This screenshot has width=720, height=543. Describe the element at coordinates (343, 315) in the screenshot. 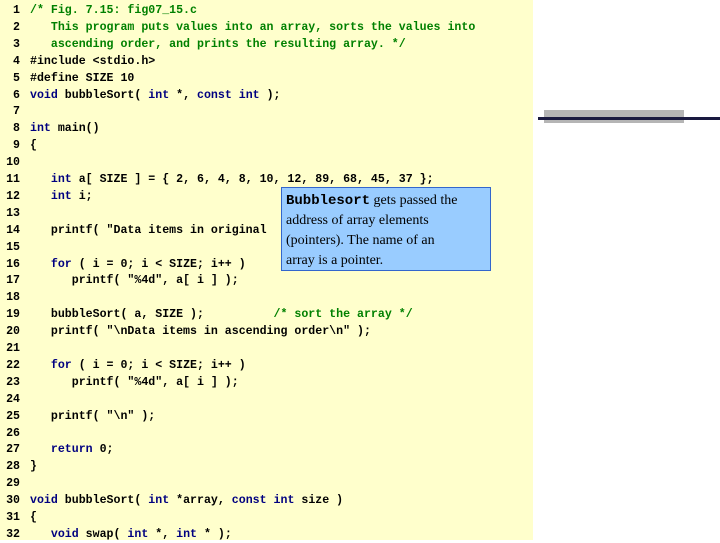

I see `comment-token: /* sort the array */` at that location.